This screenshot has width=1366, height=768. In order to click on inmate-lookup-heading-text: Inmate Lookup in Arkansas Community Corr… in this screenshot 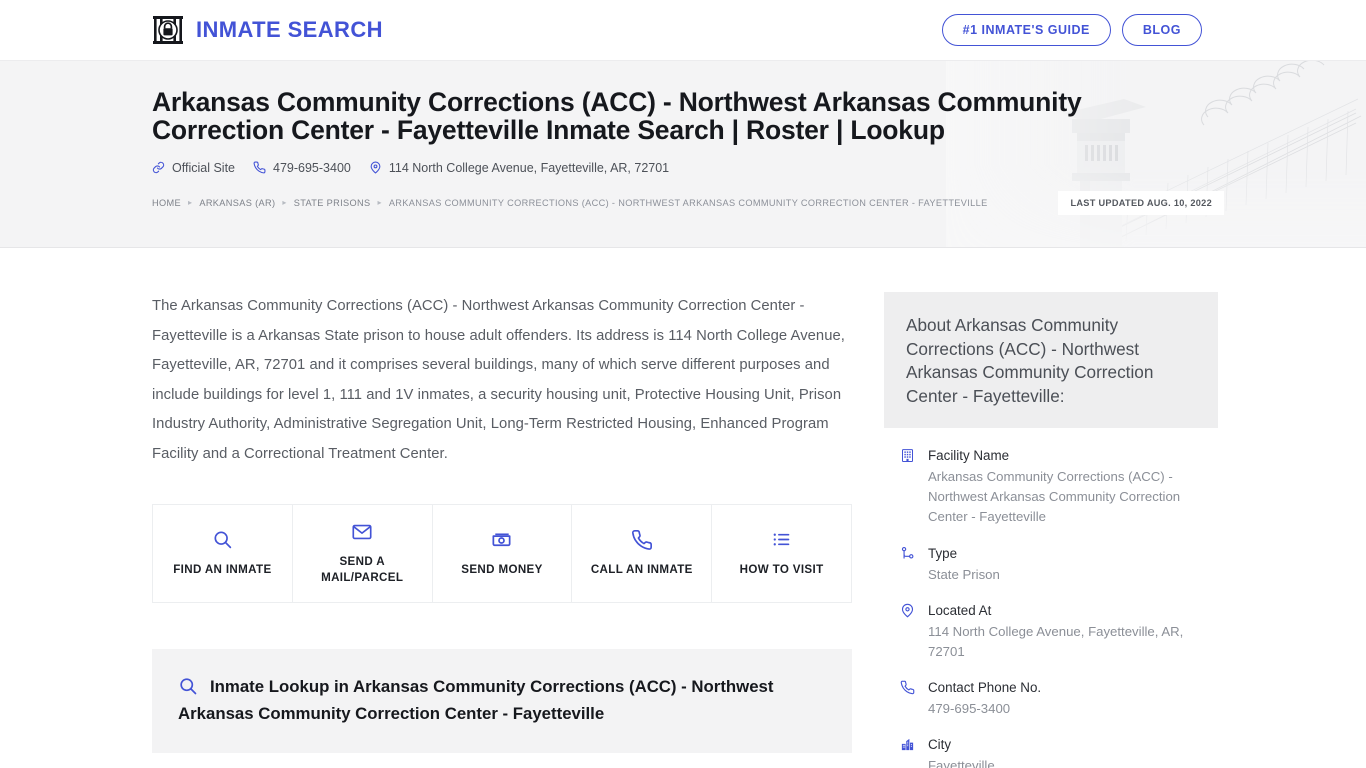, I will do `click(476, 699)`.